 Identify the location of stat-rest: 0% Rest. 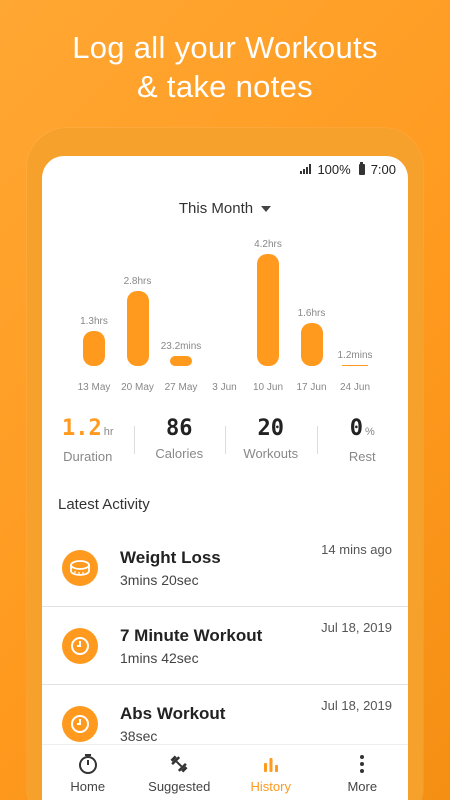
(362, 441).